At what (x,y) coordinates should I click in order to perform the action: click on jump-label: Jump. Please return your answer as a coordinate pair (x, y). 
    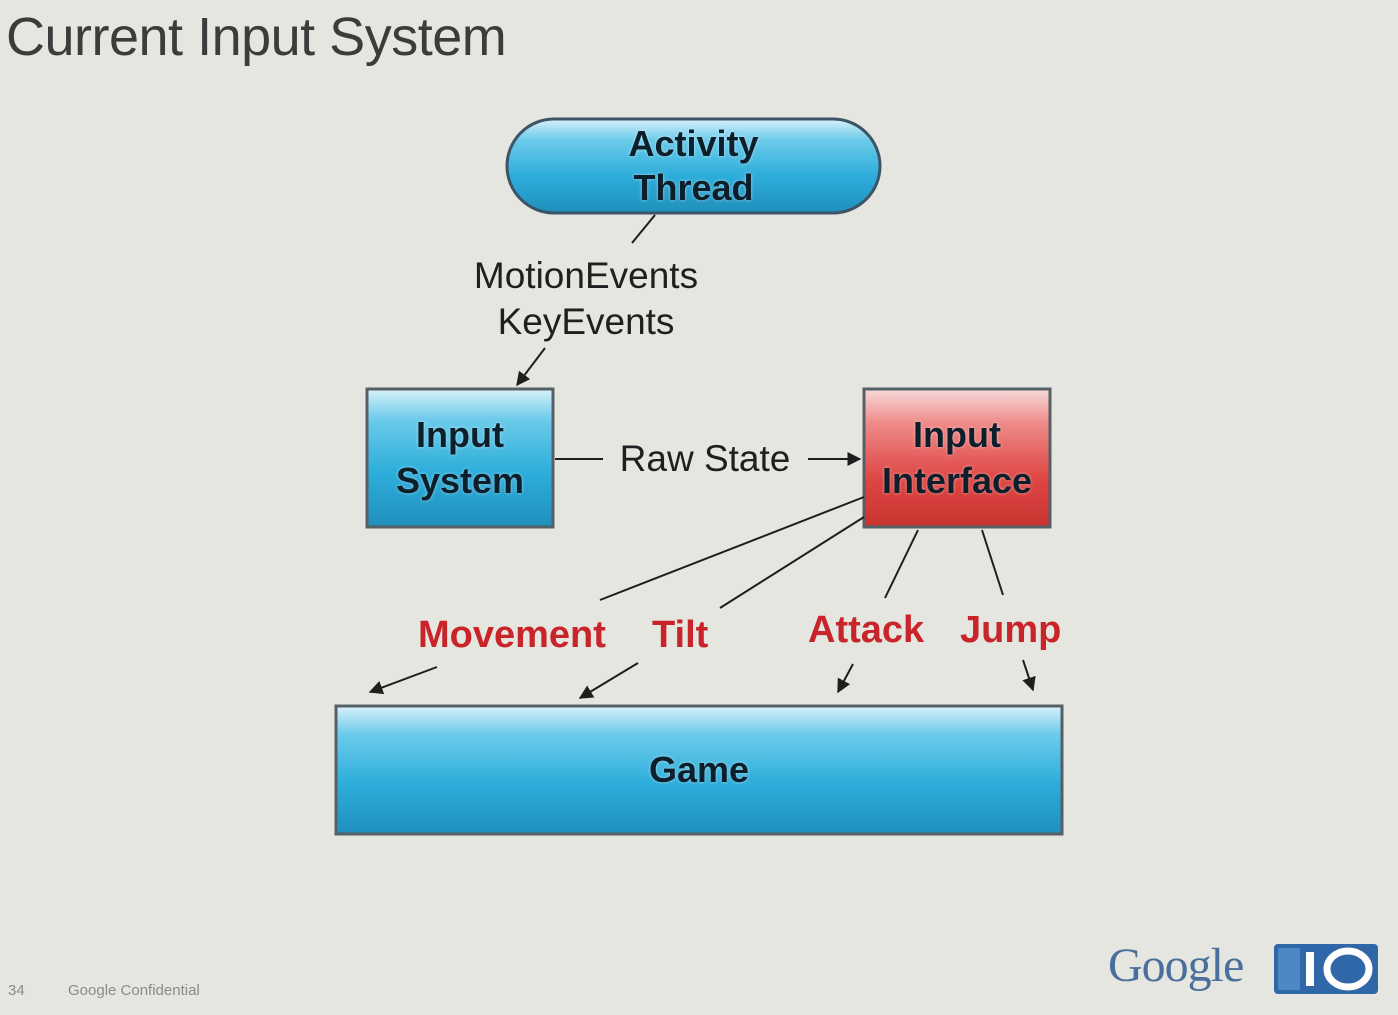
    Looking at the image, I should click on (1011, 630).